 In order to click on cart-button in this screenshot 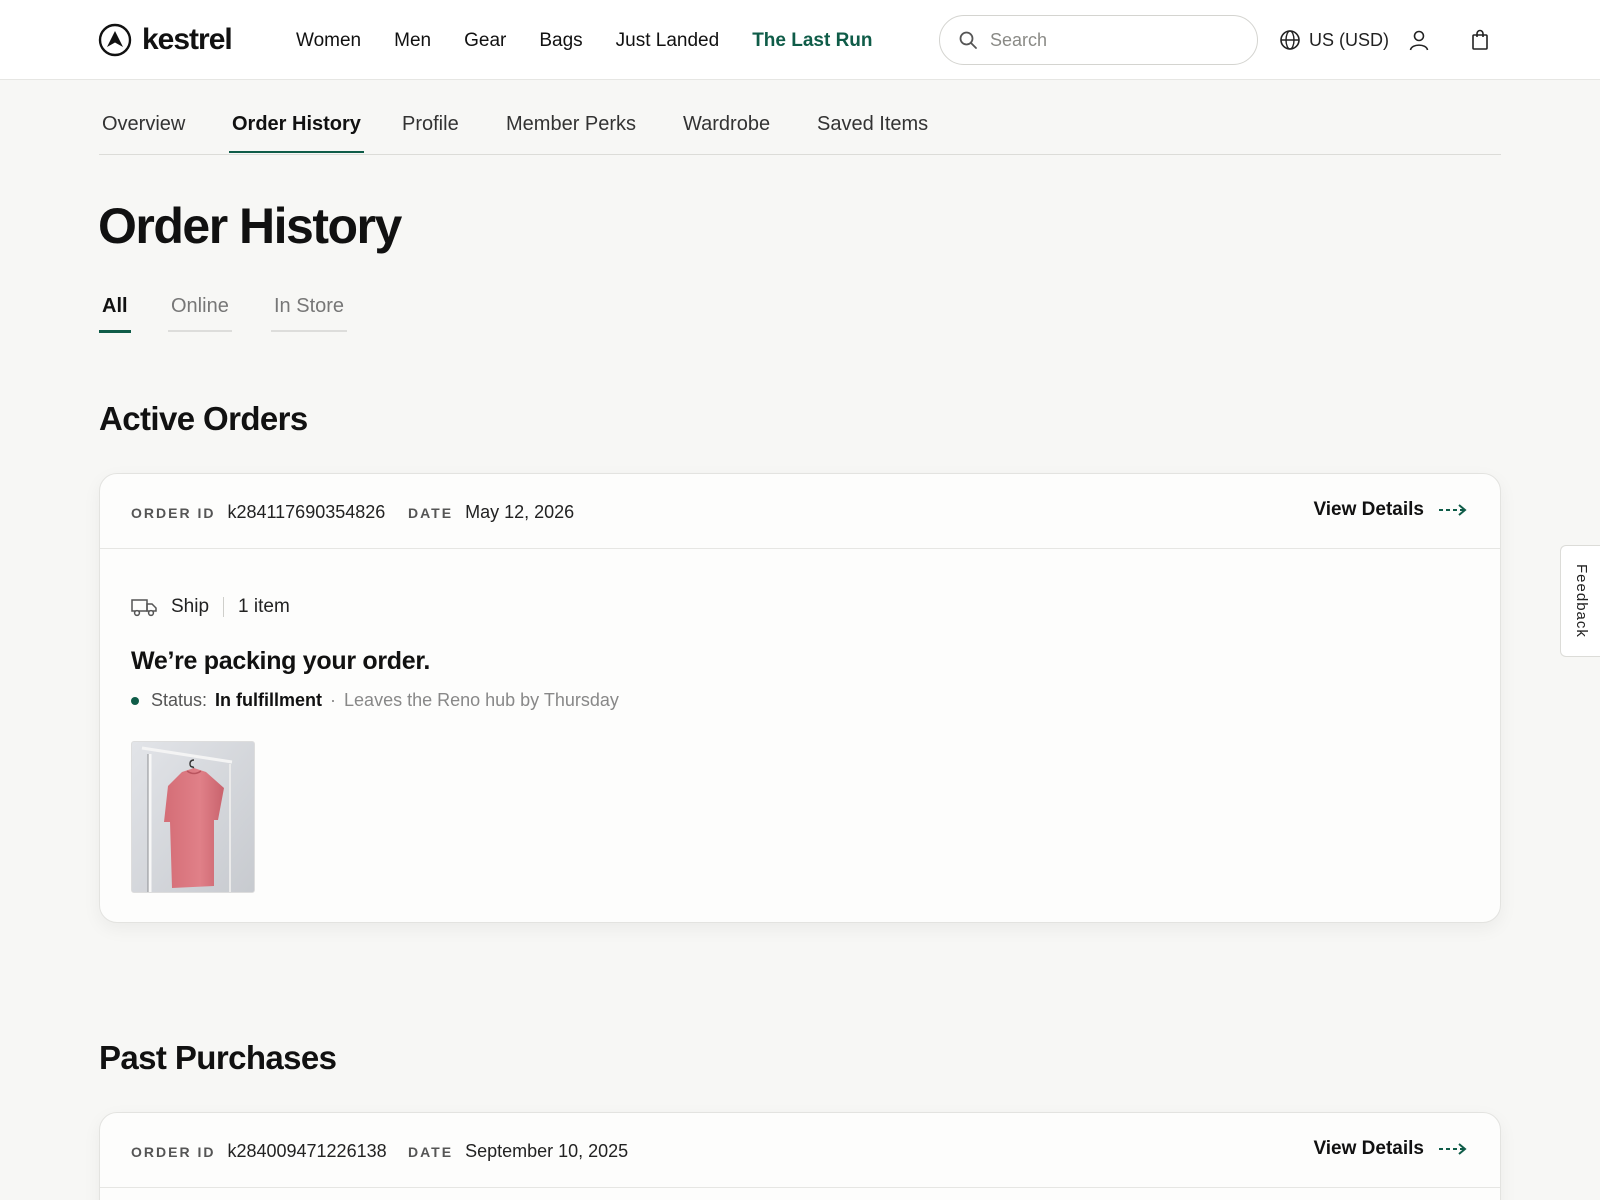, I will do `click(1480, 40)`.